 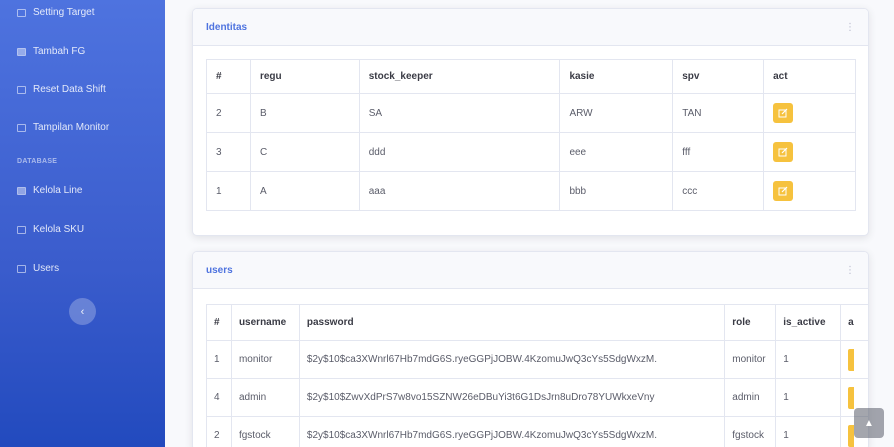 I want to click on column-header: act, so click(x=809, y=76).